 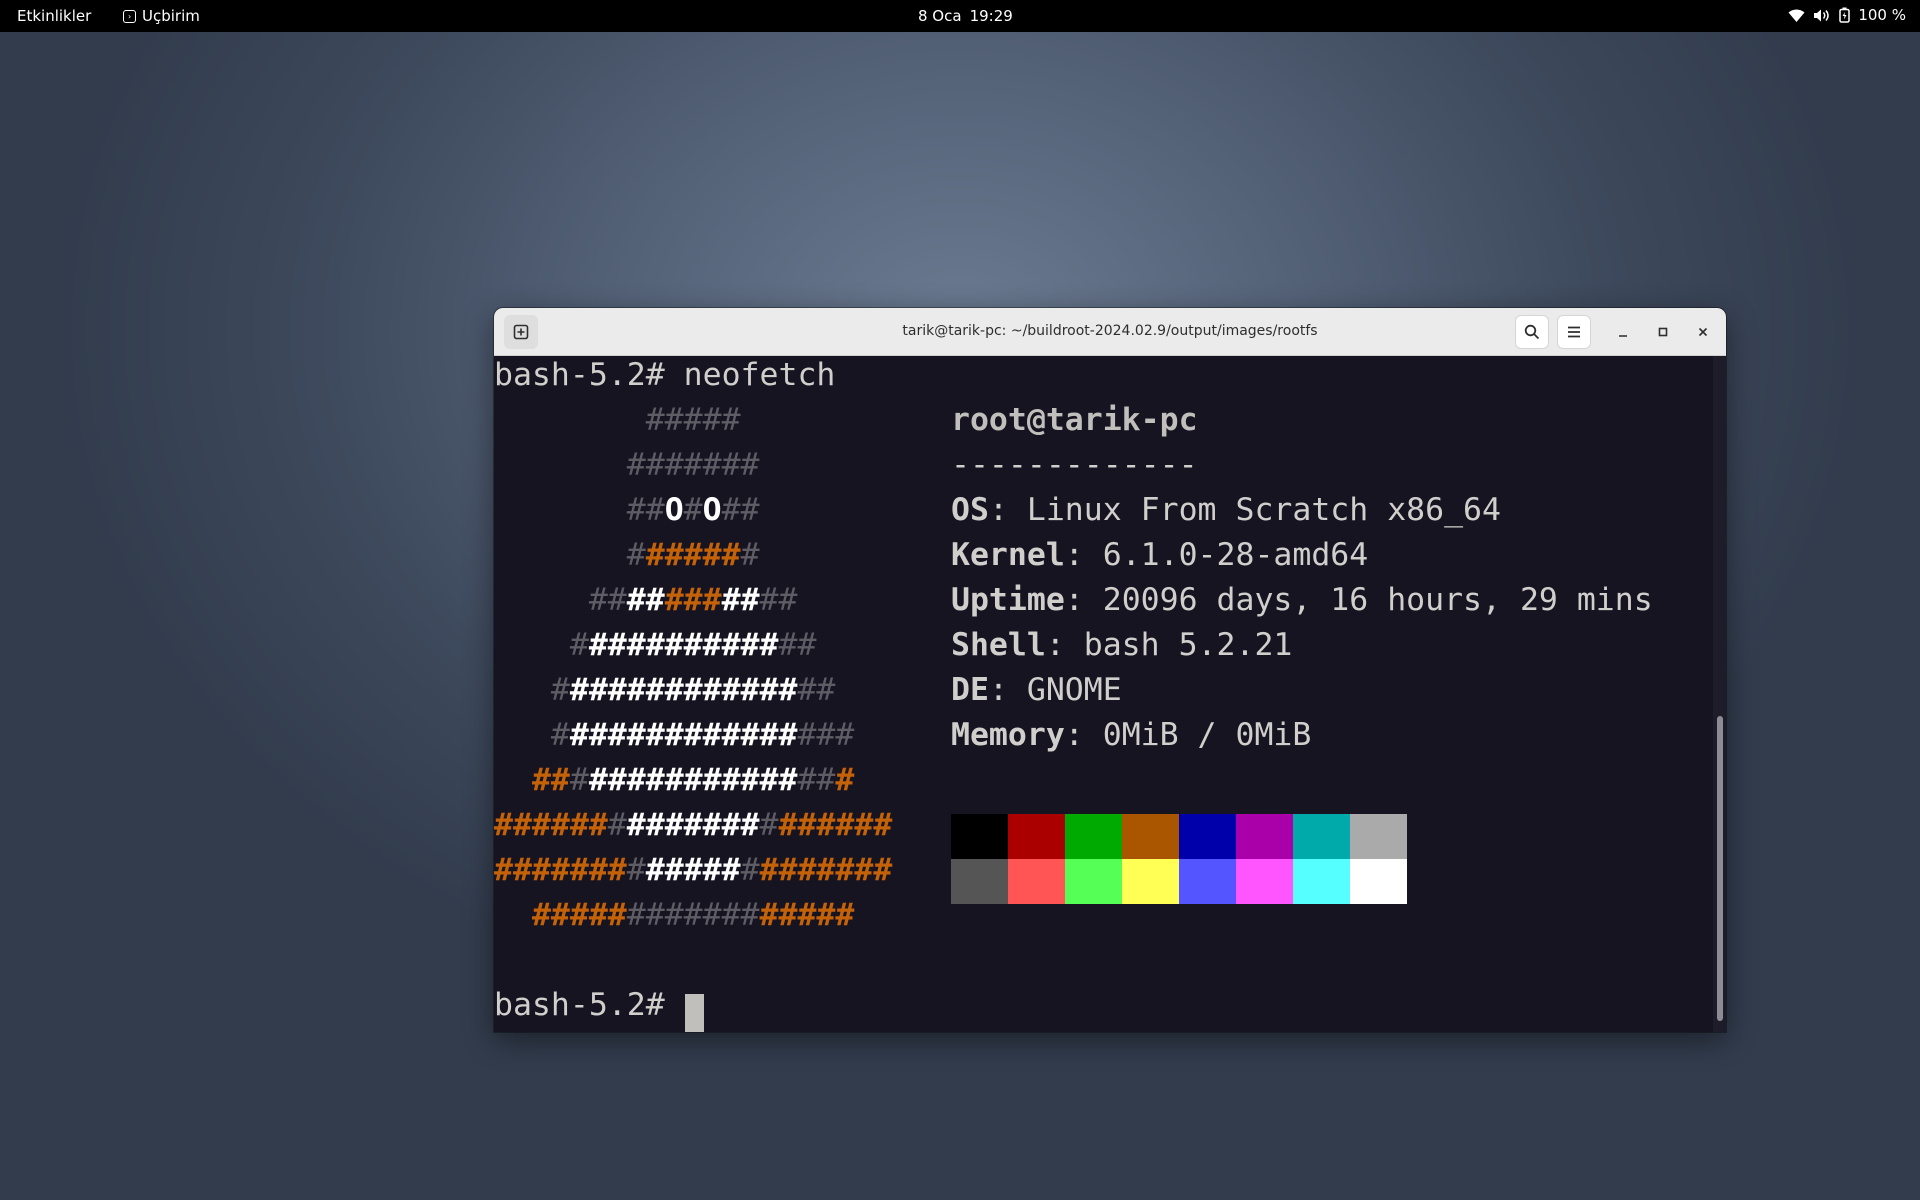 I want to click on volume-icon, so click(x=1822, y=15).